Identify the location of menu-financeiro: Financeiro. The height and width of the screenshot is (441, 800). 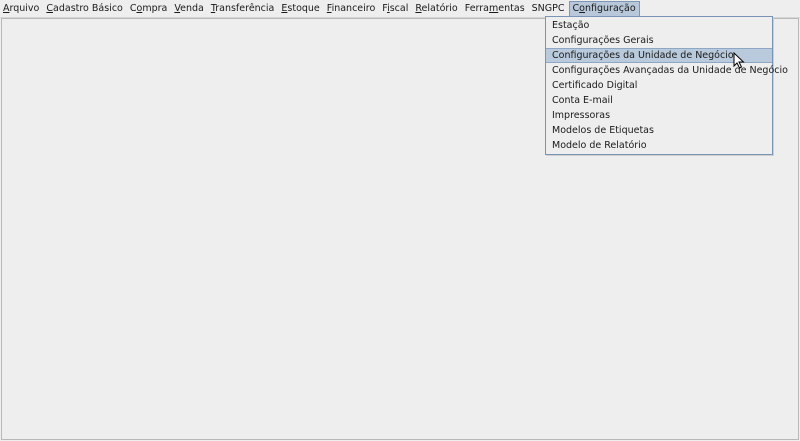
(352, 9).